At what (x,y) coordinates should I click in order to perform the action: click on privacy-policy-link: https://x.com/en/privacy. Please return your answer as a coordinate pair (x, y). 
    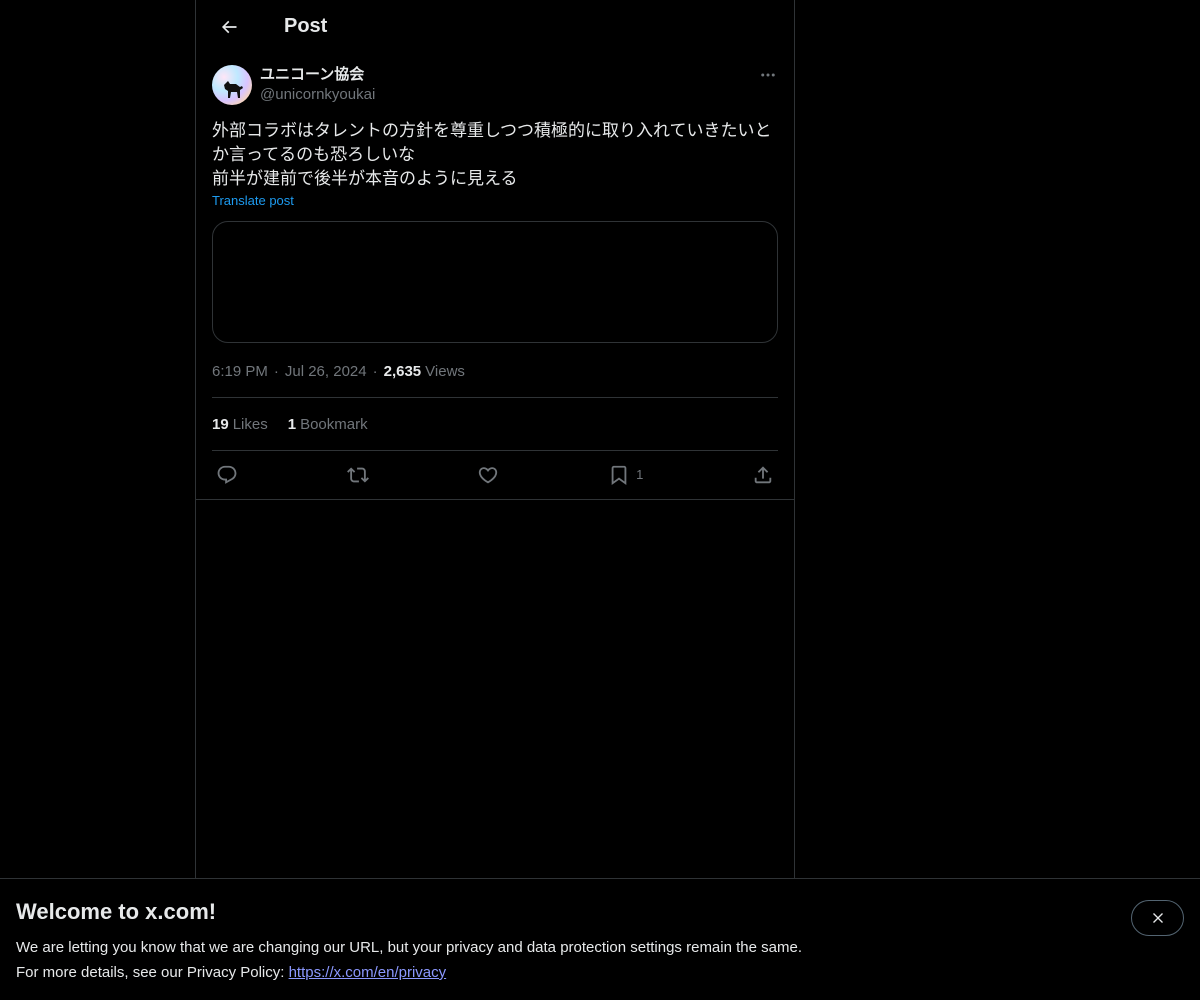
    Looking at the image, I should click on (368, 972).